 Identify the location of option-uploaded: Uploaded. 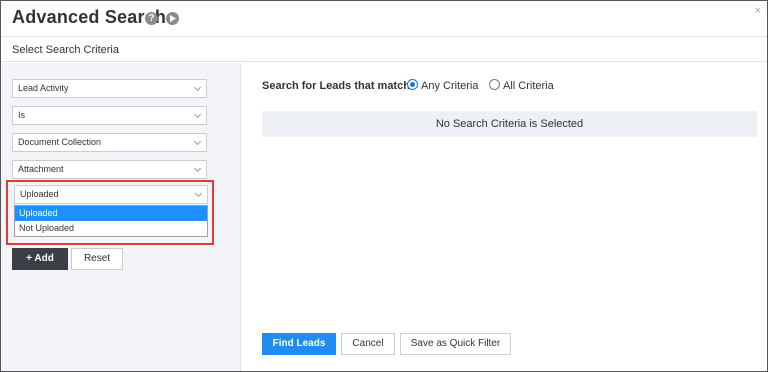
(111, 213).